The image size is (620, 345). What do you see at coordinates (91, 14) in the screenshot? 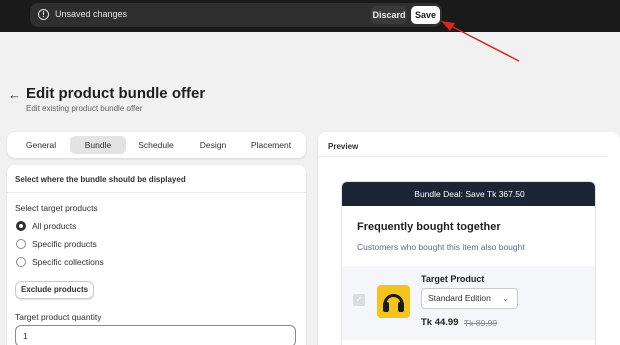
I see `unsaved-message: Unsaved changes` at bounding box center [91, 14].